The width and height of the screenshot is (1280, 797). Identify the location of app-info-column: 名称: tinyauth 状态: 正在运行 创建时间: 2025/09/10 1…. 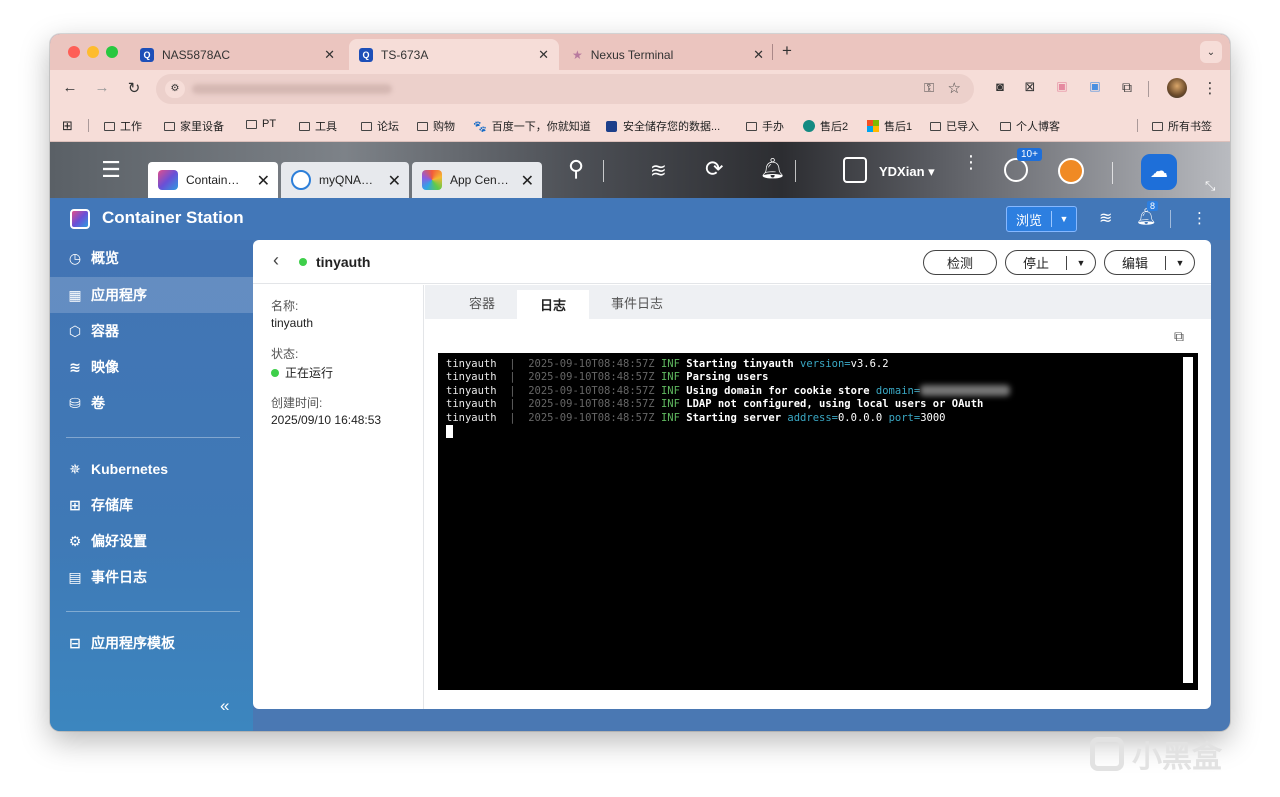
(338, 497).